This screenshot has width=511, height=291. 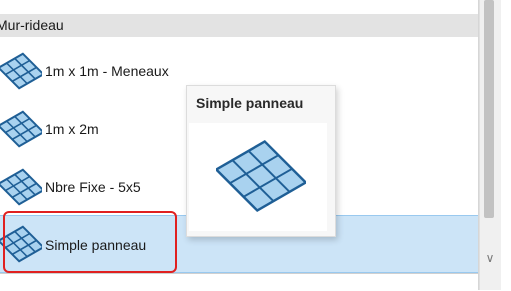 What do you see at coordinates (489, 109) in the screenshot?
I see `scrollbar-thumb` at bounding box center [489, 109].